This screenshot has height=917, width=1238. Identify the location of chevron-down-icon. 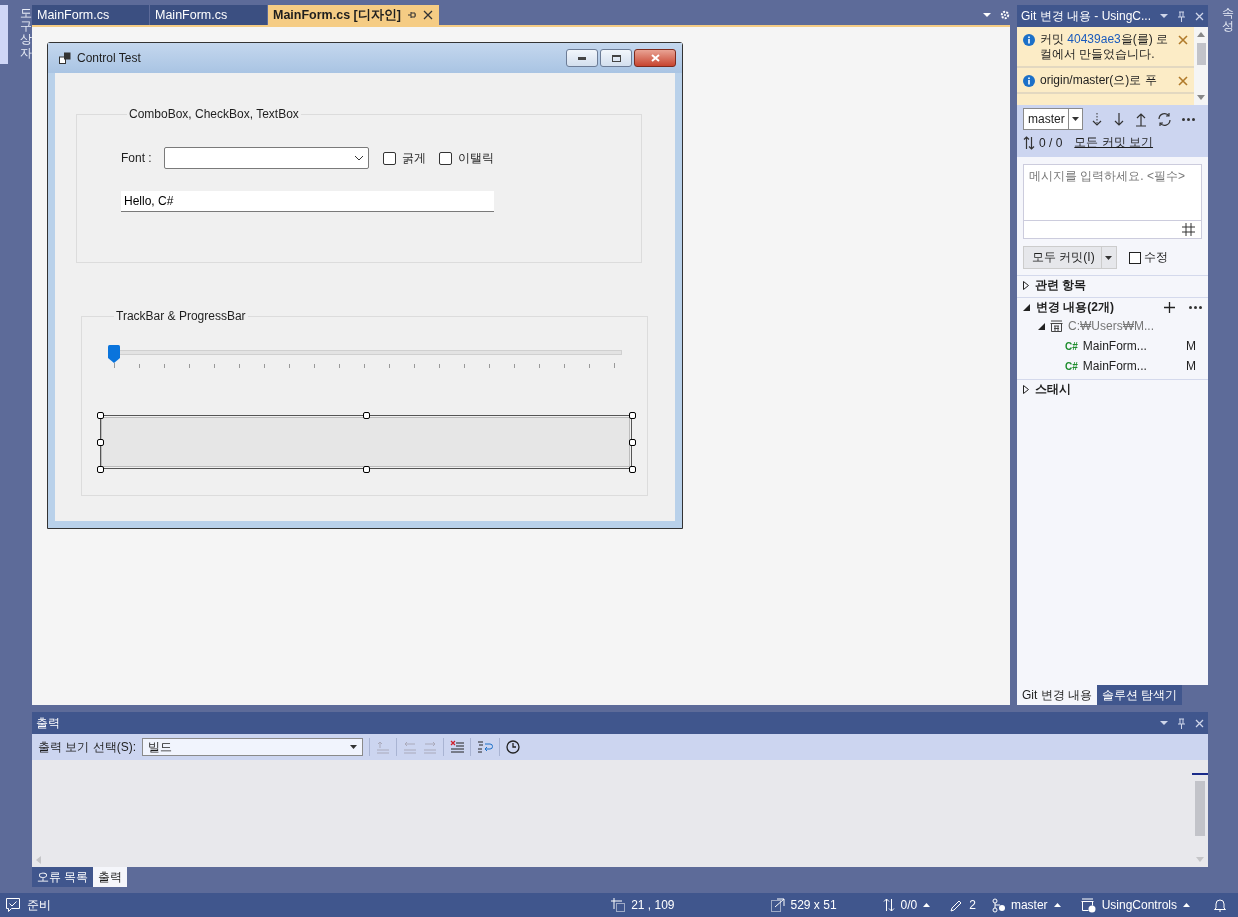
(359, 158).